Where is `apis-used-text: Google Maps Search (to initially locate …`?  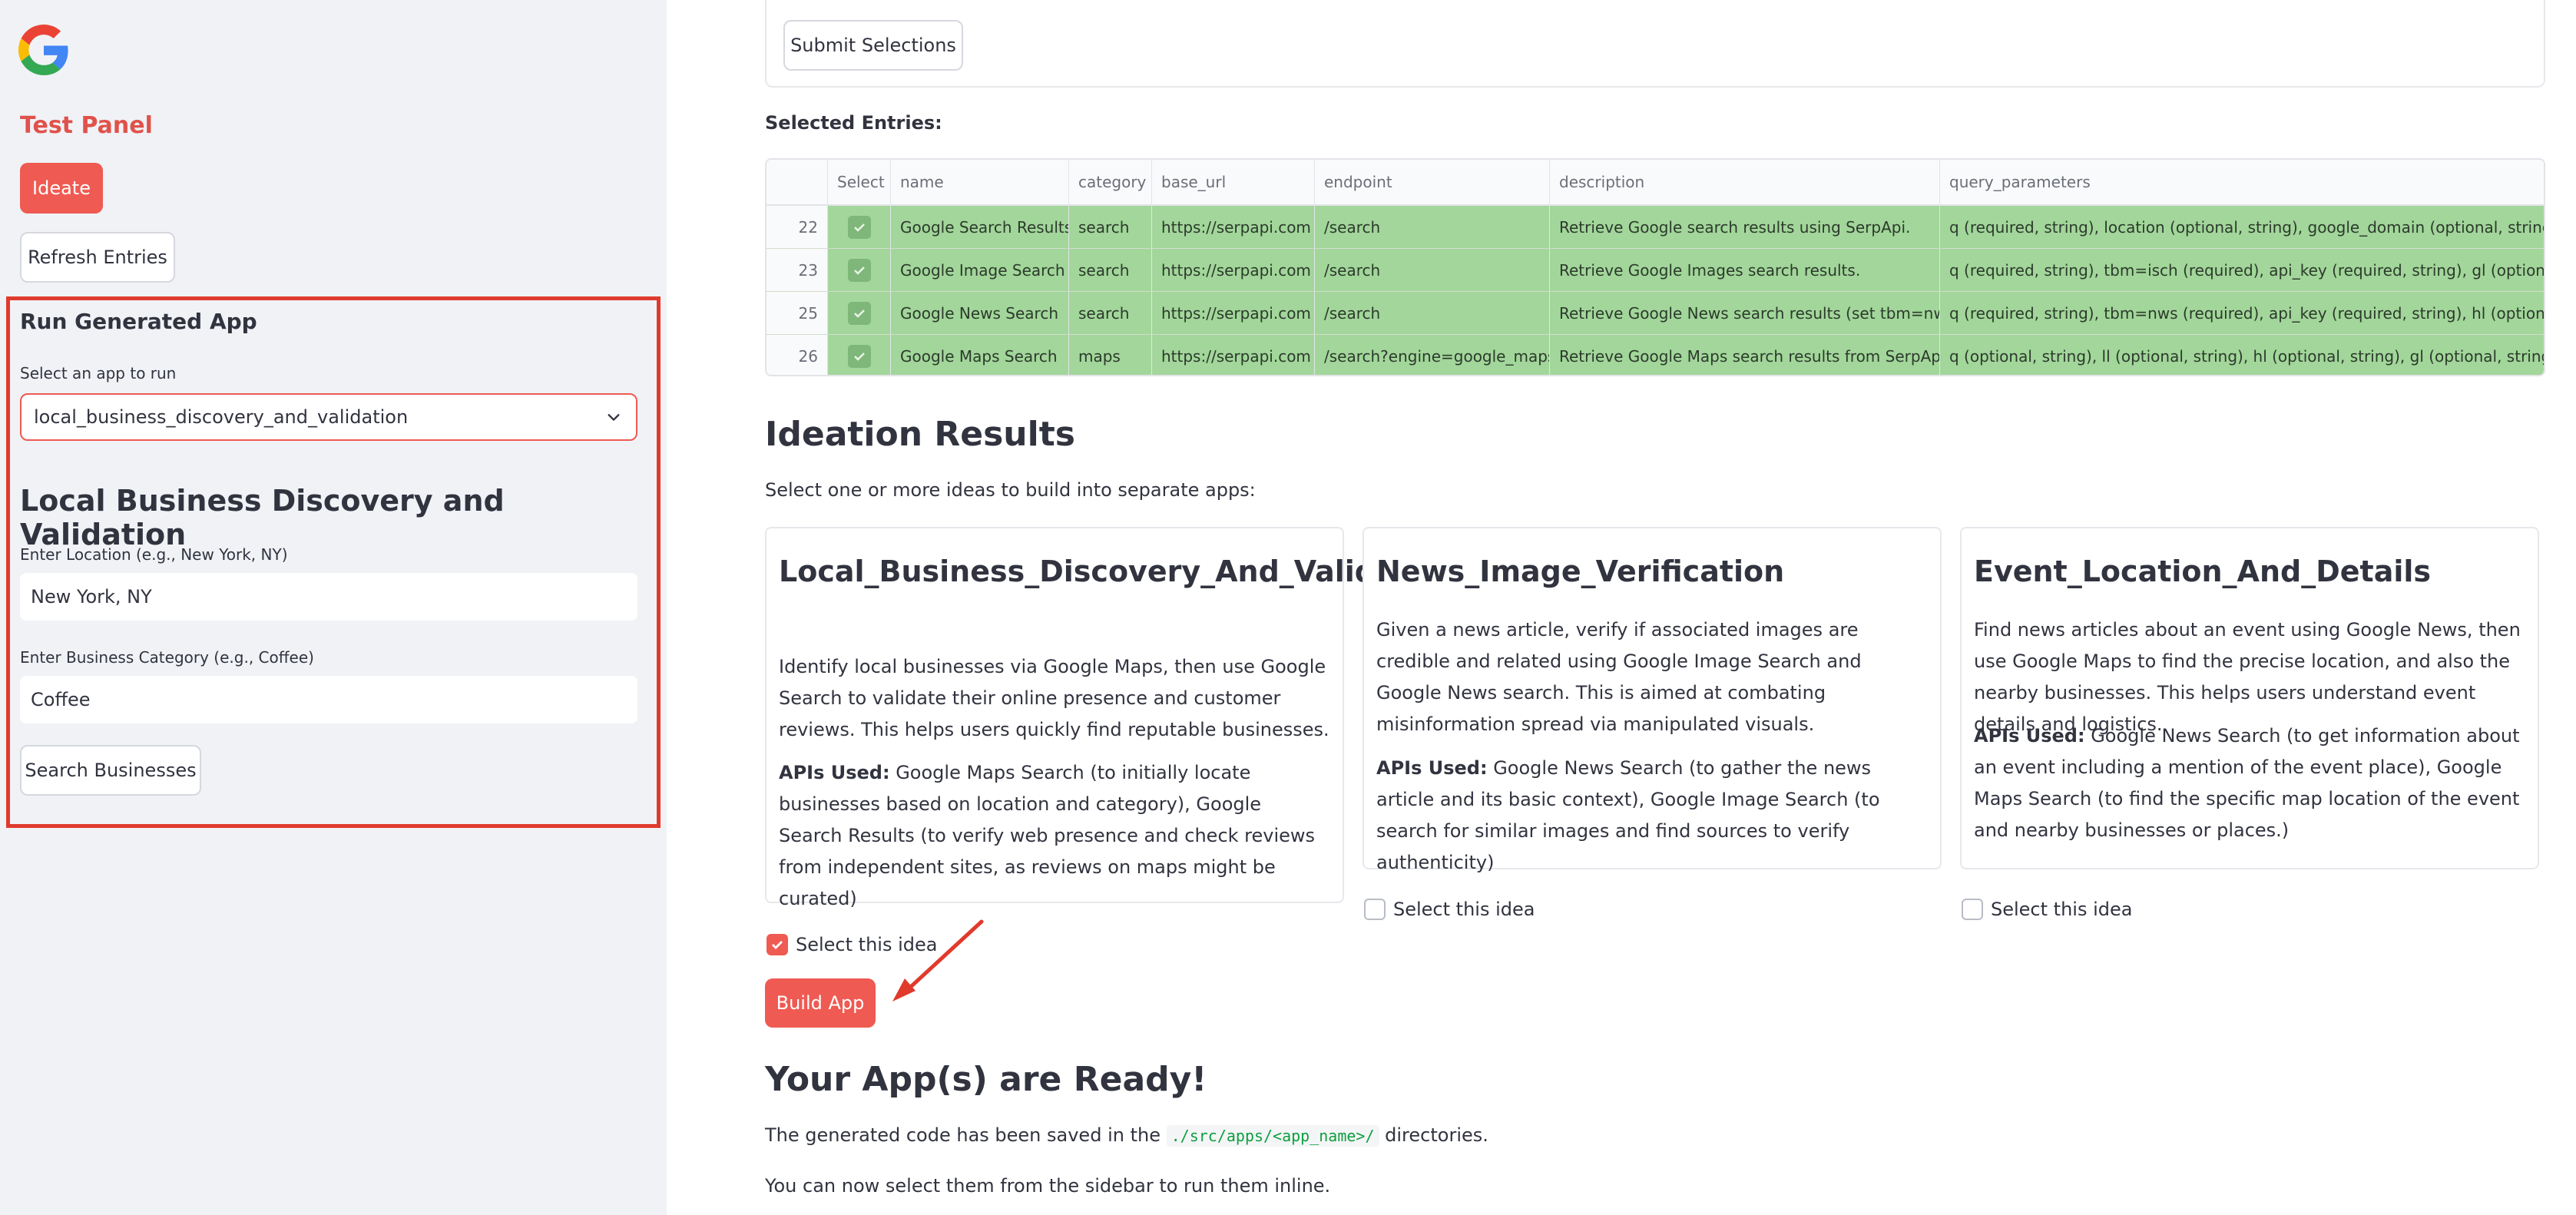
apis-used-text: Google Maps Search (to initially locate … is located at coordinates (1047, 835).